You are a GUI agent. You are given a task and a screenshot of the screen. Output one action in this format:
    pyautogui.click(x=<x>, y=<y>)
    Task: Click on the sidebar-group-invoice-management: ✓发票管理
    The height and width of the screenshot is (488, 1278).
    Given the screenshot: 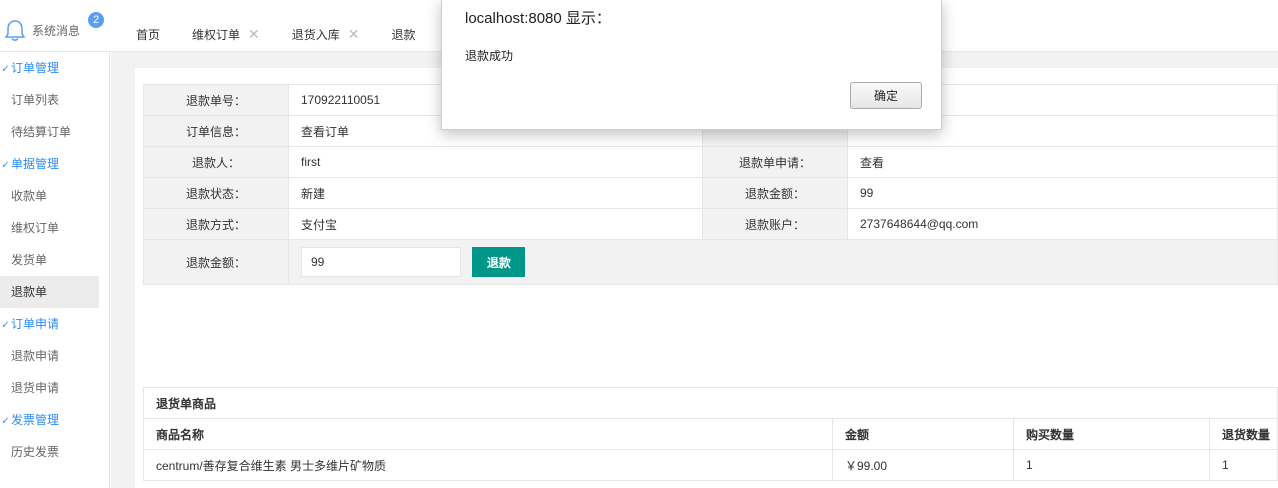 What is the action you would take?
    pyautogui.click(x=54, y=420)
    